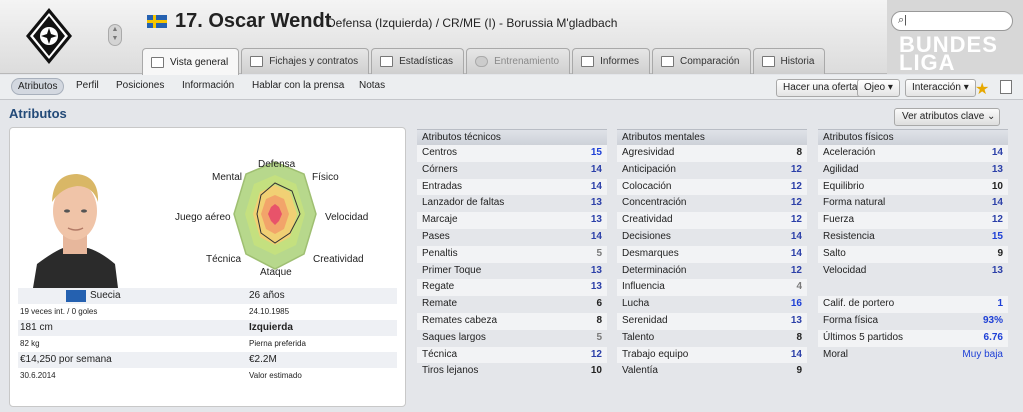 This screenshot has width=1023, height=412. I want to click on age: 26 años, so click(267, 295).